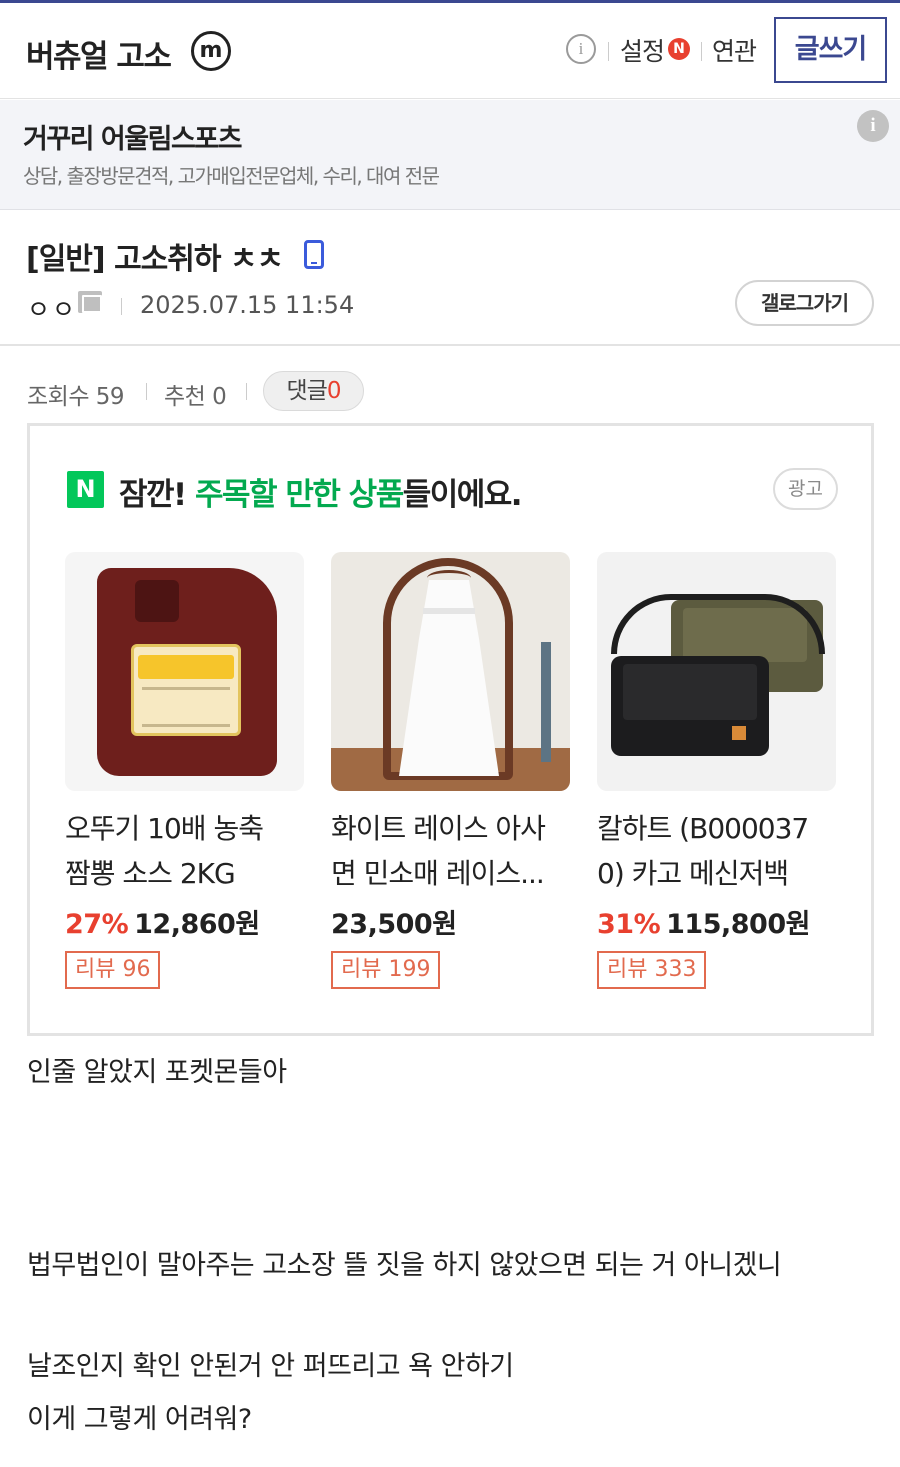 This screenshot has height=1467, width=900. I want to click on related-link: 연관, so click(734, 50).